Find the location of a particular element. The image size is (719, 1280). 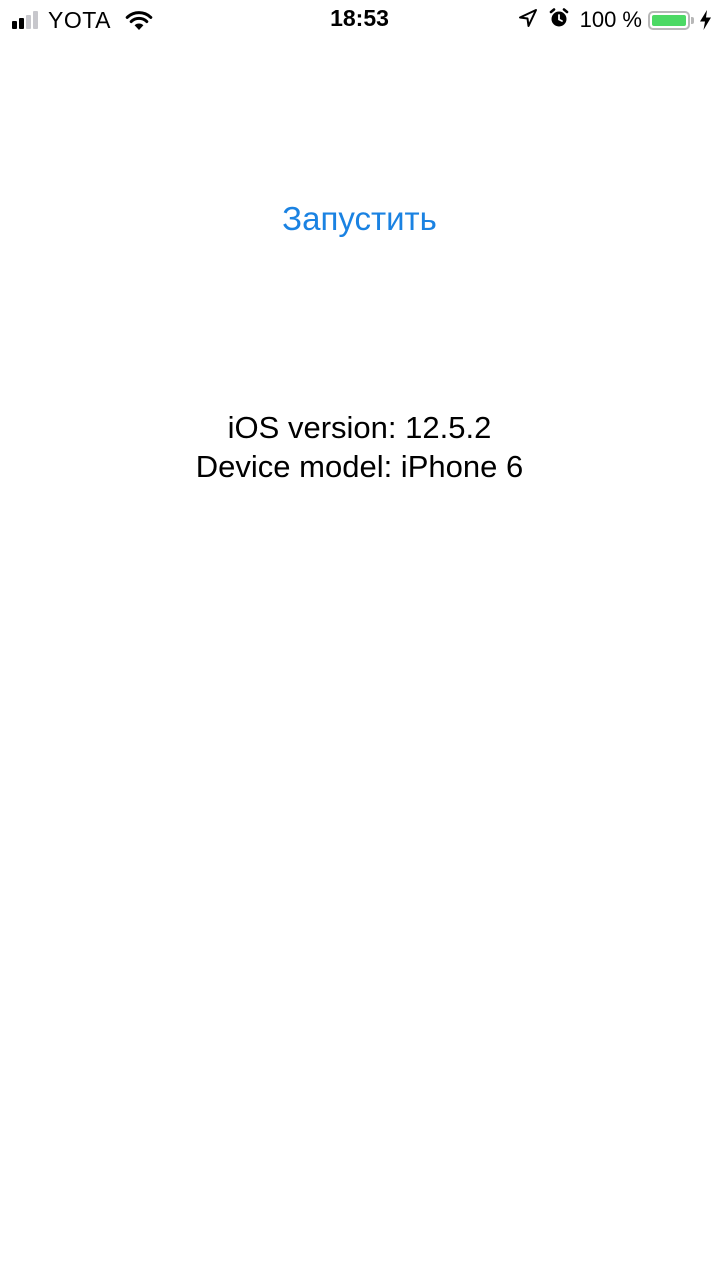

battery-tip is located at coordinates (692, 20).